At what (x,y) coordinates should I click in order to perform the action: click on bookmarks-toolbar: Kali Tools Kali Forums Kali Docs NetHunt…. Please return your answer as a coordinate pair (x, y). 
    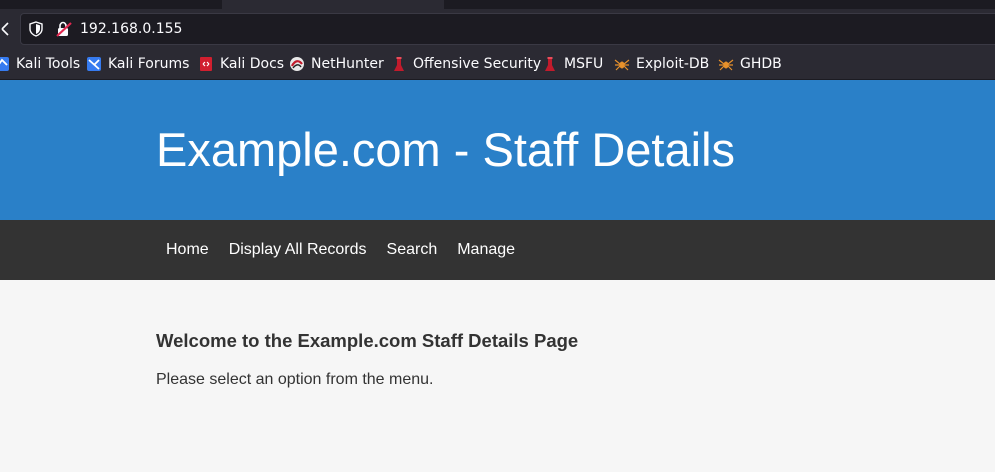
    Looking at the image, I should click on (497, 64).